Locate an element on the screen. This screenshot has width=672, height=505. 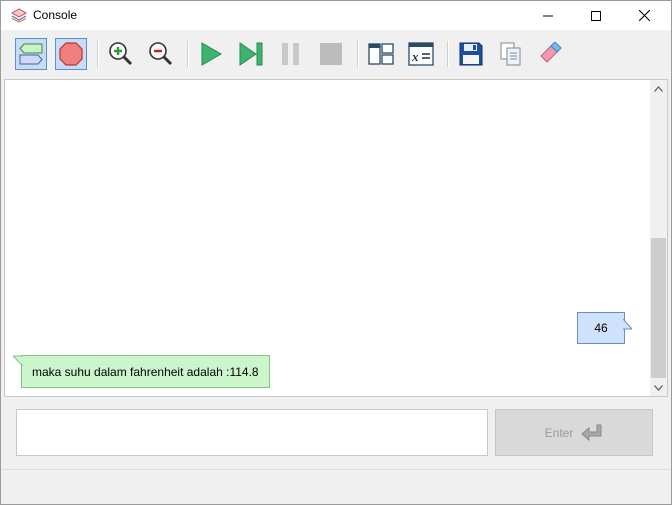
vertical-scrollbar is located at coordinates (658, 238).